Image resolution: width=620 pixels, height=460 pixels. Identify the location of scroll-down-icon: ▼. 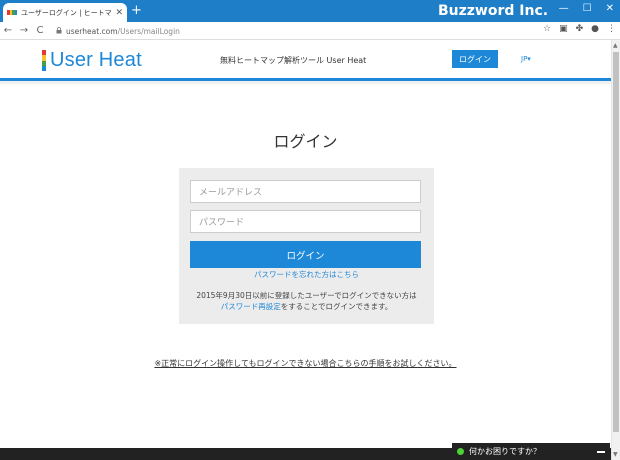
(615, 454).